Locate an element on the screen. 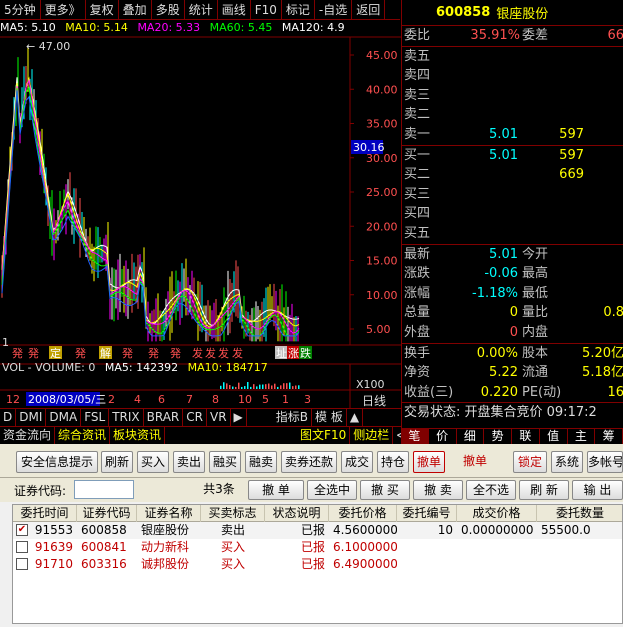  stat-value: 0.8 is located at coordinates (613, 313).